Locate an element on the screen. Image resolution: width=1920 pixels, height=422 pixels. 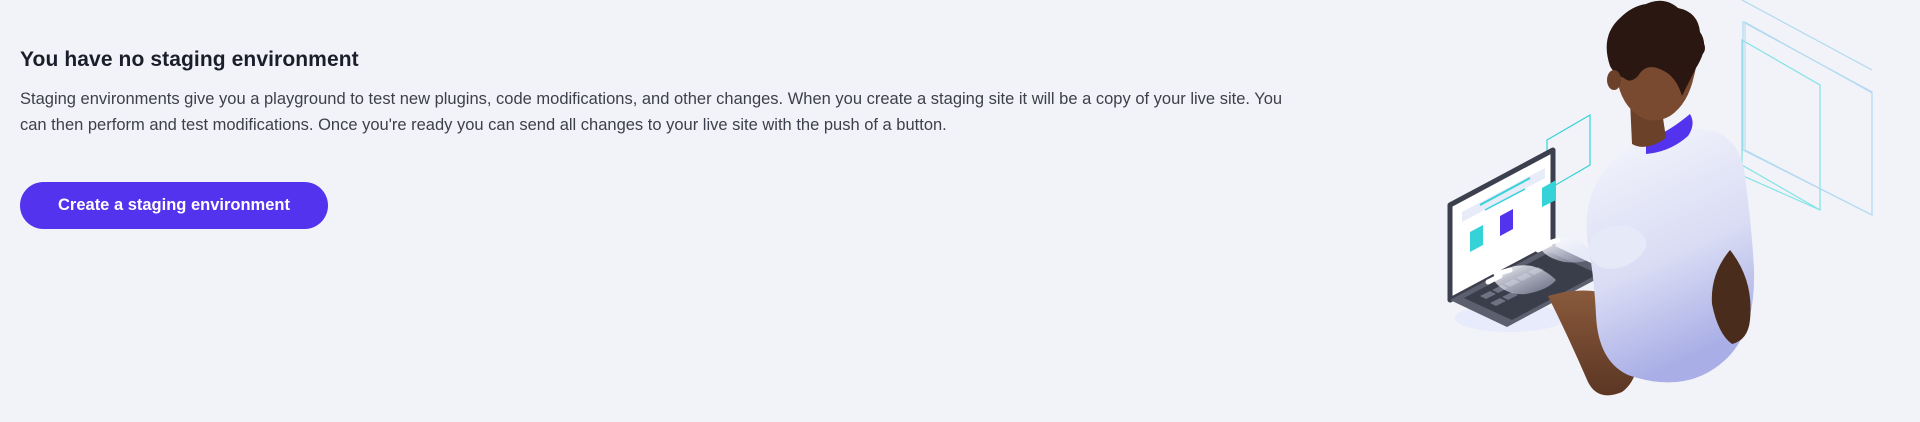
empty-state-title: You have no staging environment is located at coordinates (189, 59).